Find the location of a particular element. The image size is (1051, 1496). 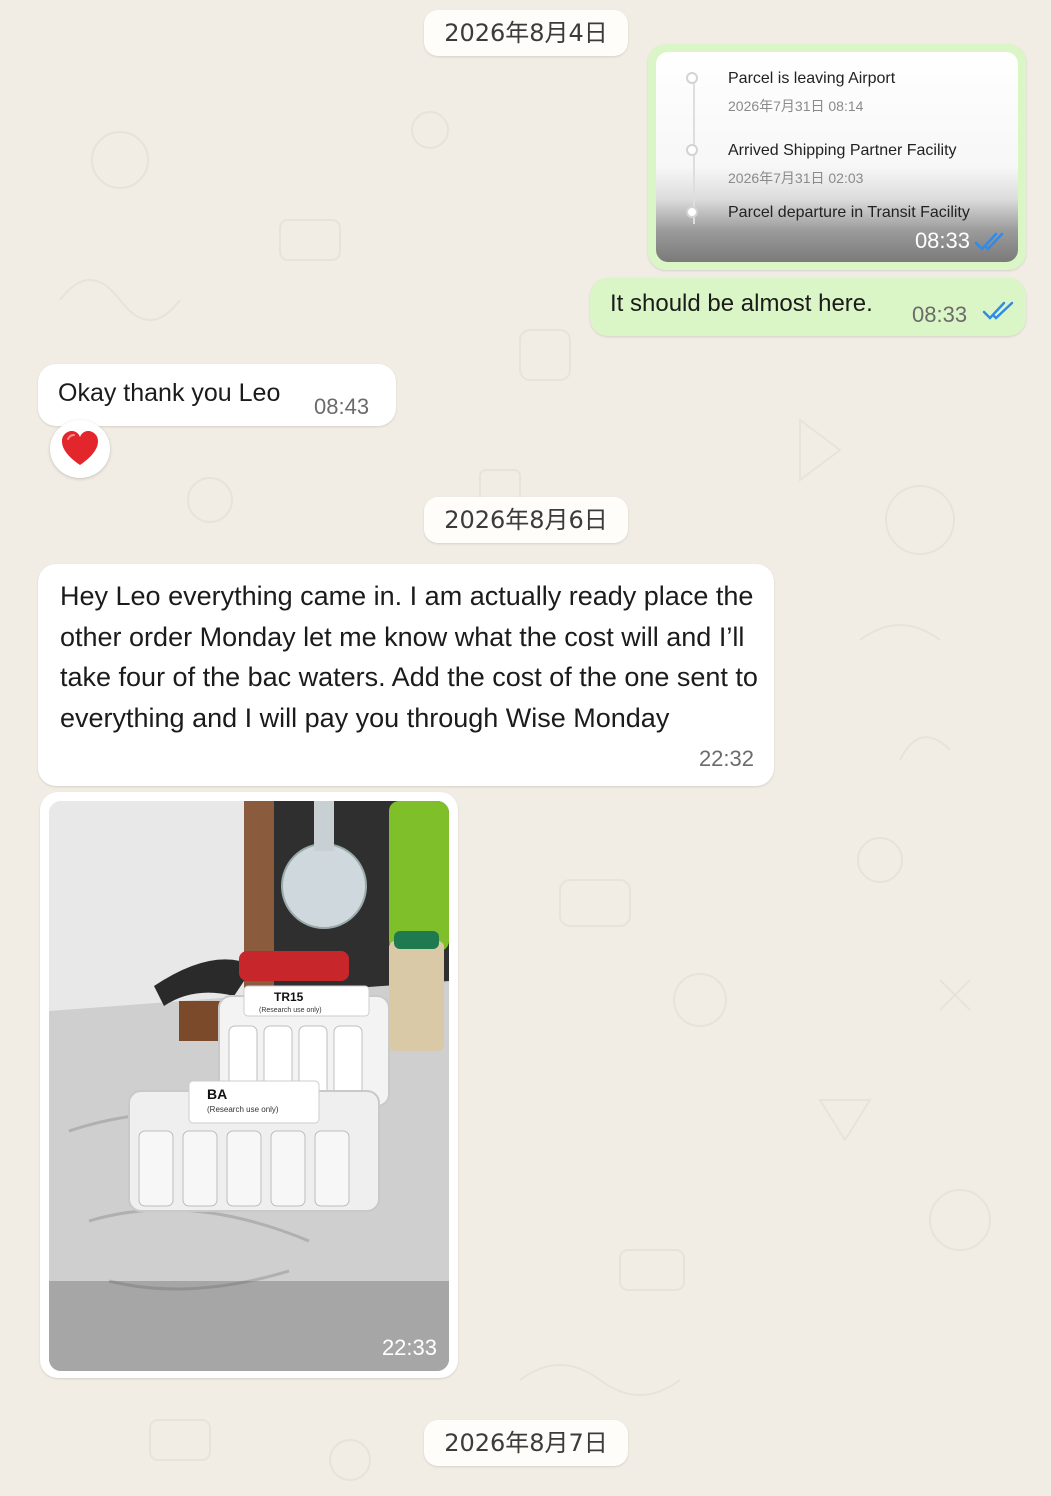

date-separator: 2026年8月7日 is located at coordinates (526, 1443).